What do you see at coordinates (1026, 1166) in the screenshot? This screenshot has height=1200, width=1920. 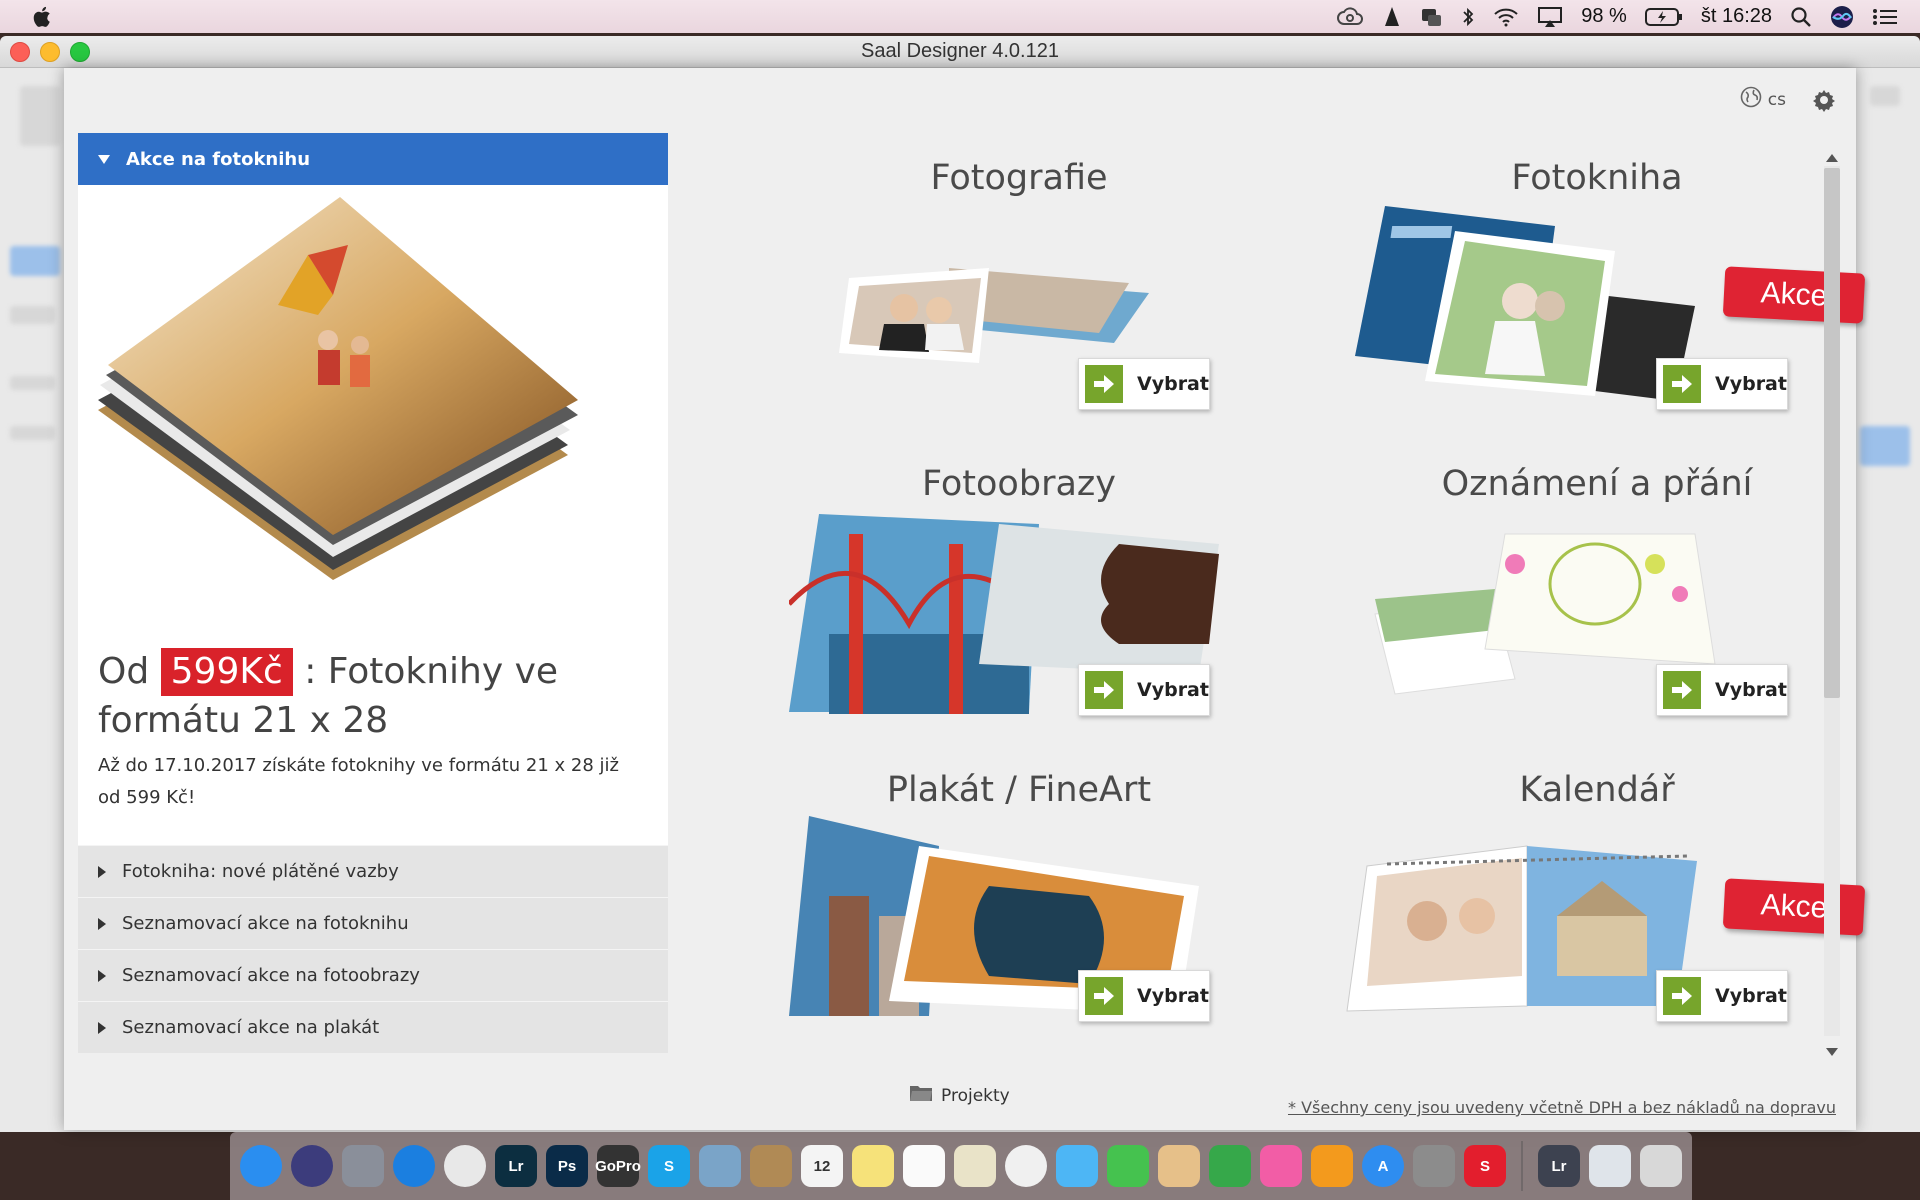 I see `dock-photos-icon` at bounding box center [1026, 1166].